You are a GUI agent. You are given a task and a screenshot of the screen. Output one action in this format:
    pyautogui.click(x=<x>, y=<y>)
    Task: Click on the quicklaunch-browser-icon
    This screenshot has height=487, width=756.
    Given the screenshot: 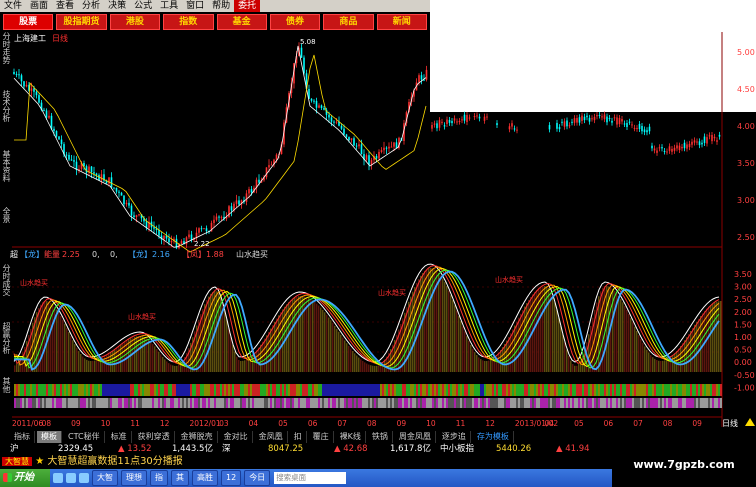 What is the action you would take?
    pyautogui.click(x=58, y=478)
    